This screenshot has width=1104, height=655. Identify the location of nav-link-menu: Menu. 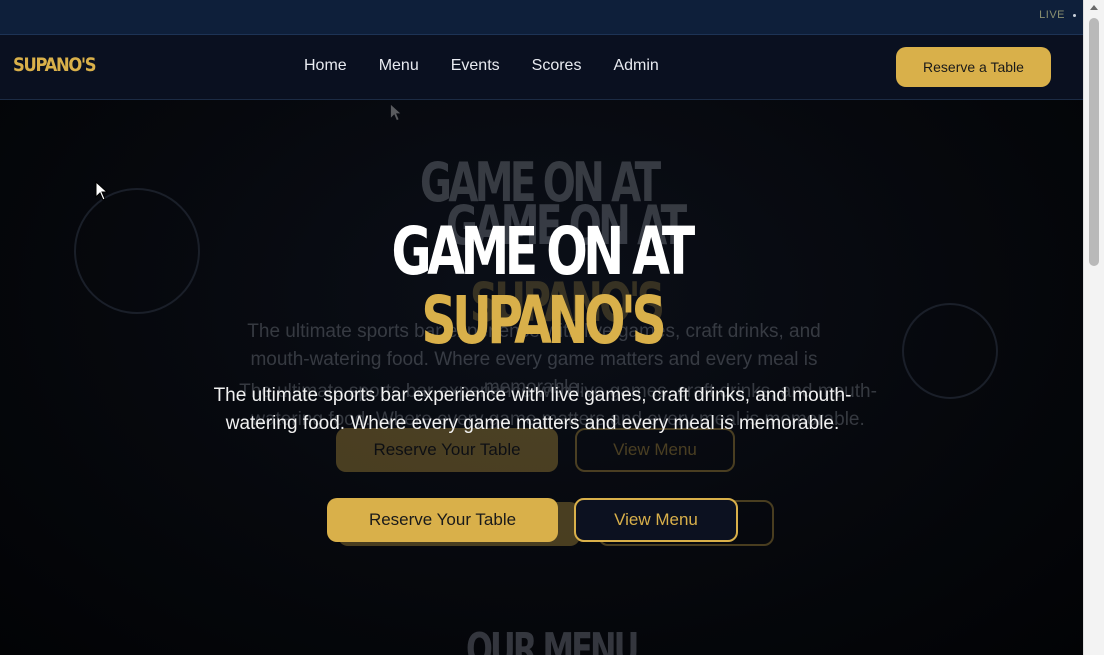
(399, 66).